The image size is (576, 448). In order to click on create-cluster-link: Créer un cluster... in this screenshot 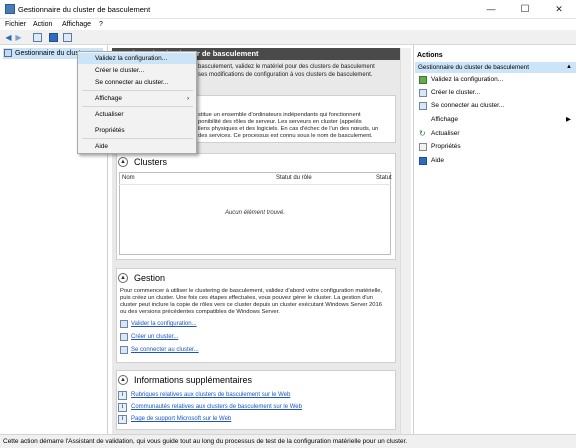, I will do `click(154, 337)`.